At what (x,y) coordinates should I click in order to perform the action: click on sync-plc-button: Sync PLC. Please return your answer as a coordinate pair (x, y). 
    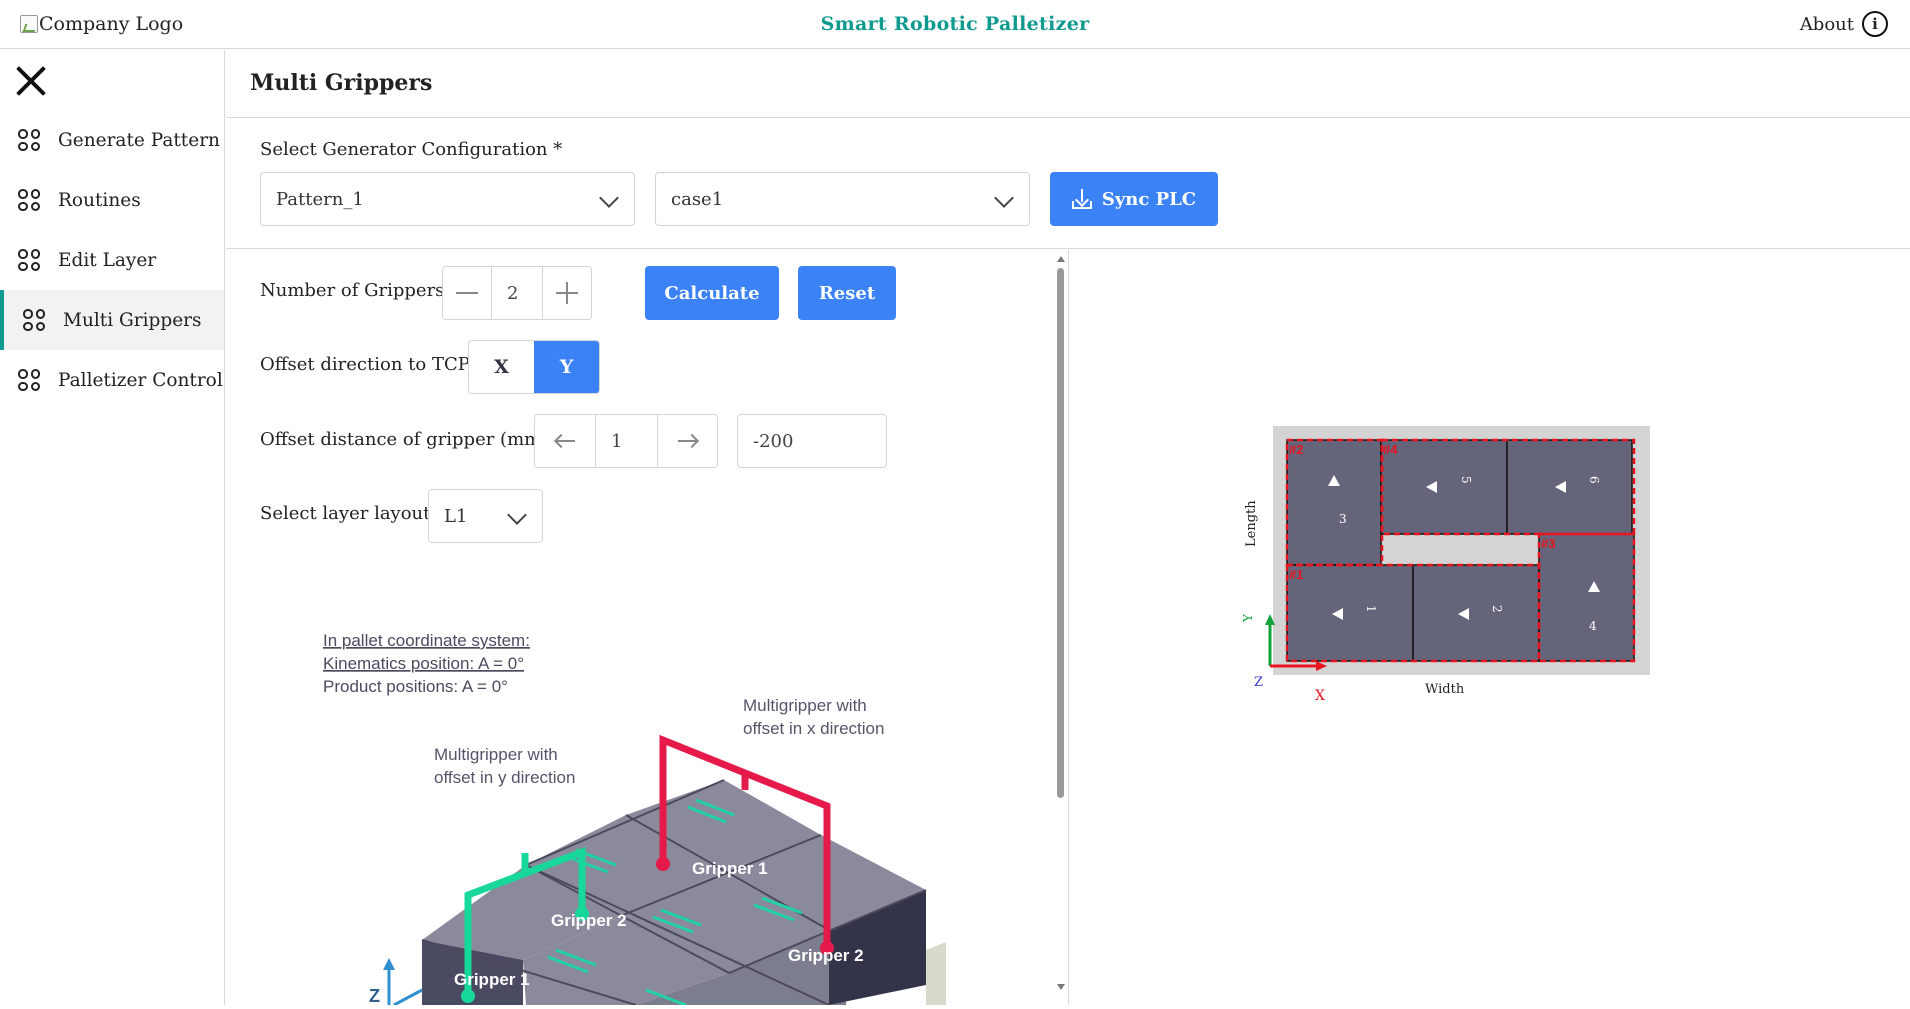
    Looking at the image, I should click on (1134, 199).